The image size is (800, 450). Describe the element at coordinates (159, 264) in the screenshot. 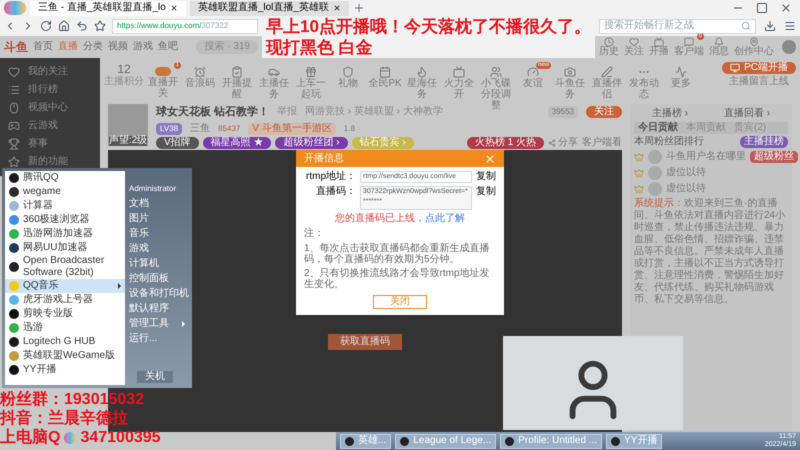

I see `menu-item: 计算机` at that location.